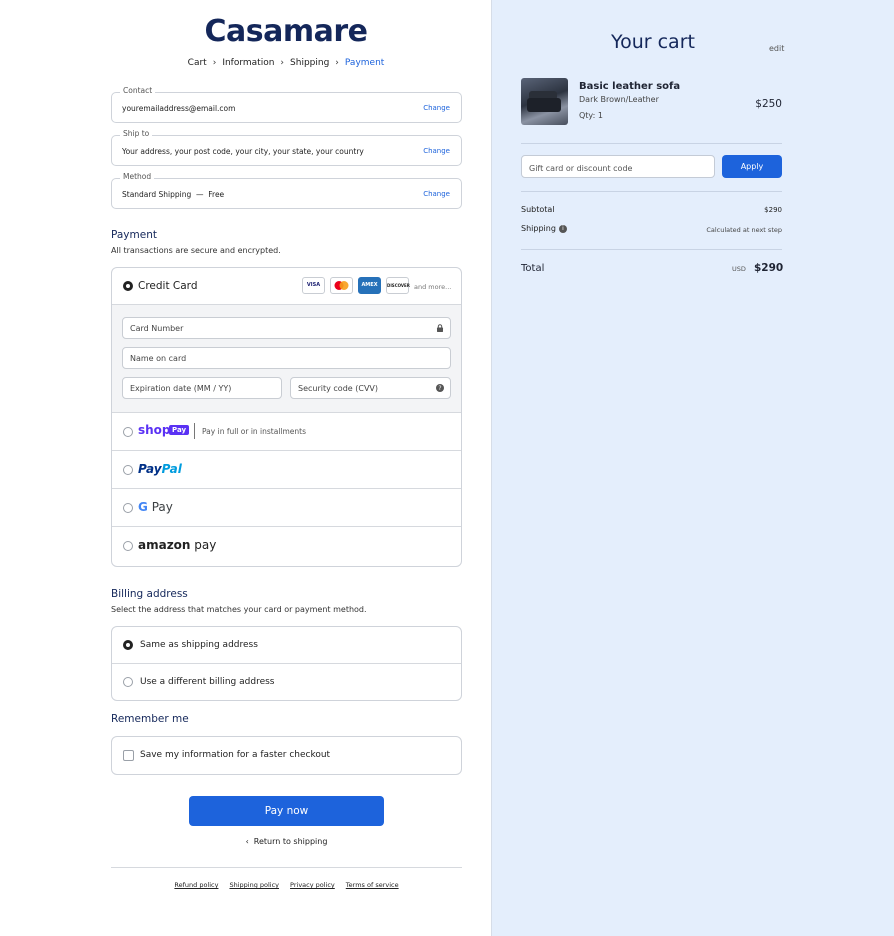 The height and width of the screenshot is (936, 894). I want to click on brand-logo: Casamare, so click(286, 31).